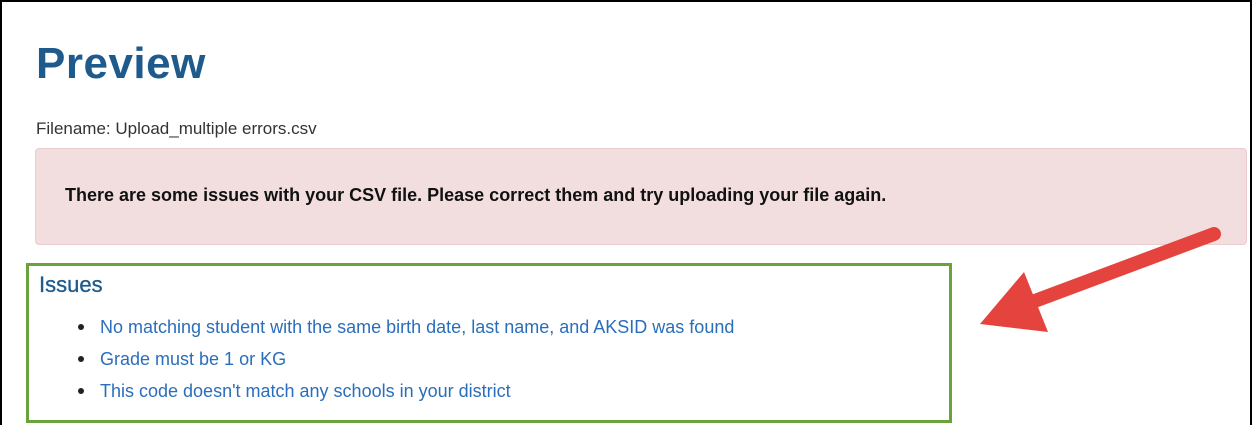  Describe the element at coordinates (193, 359) in the screenshot. I see `issue-link: Grade must be 1 or KG` at that location.